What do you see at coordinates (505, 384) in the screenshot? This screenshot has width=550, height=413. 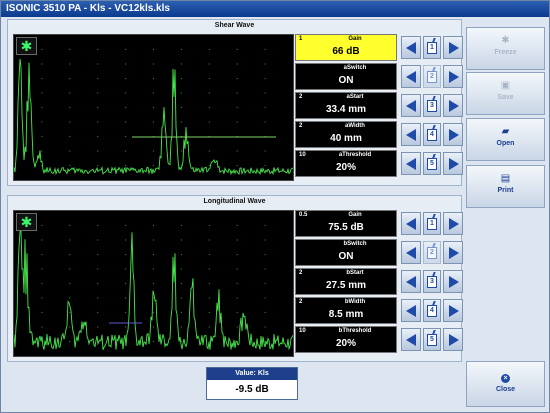 I see `close-button: × Close` at bounding box center [505, 384].